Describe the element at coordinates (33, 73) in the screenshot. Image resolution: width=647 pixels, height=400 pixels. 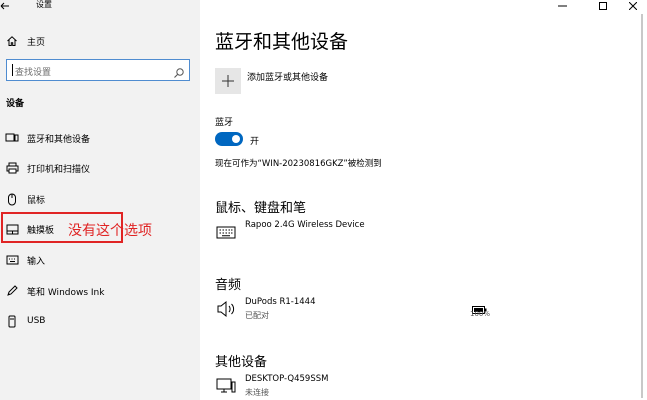
I see `search-placeholder: 查找设置` at that location.